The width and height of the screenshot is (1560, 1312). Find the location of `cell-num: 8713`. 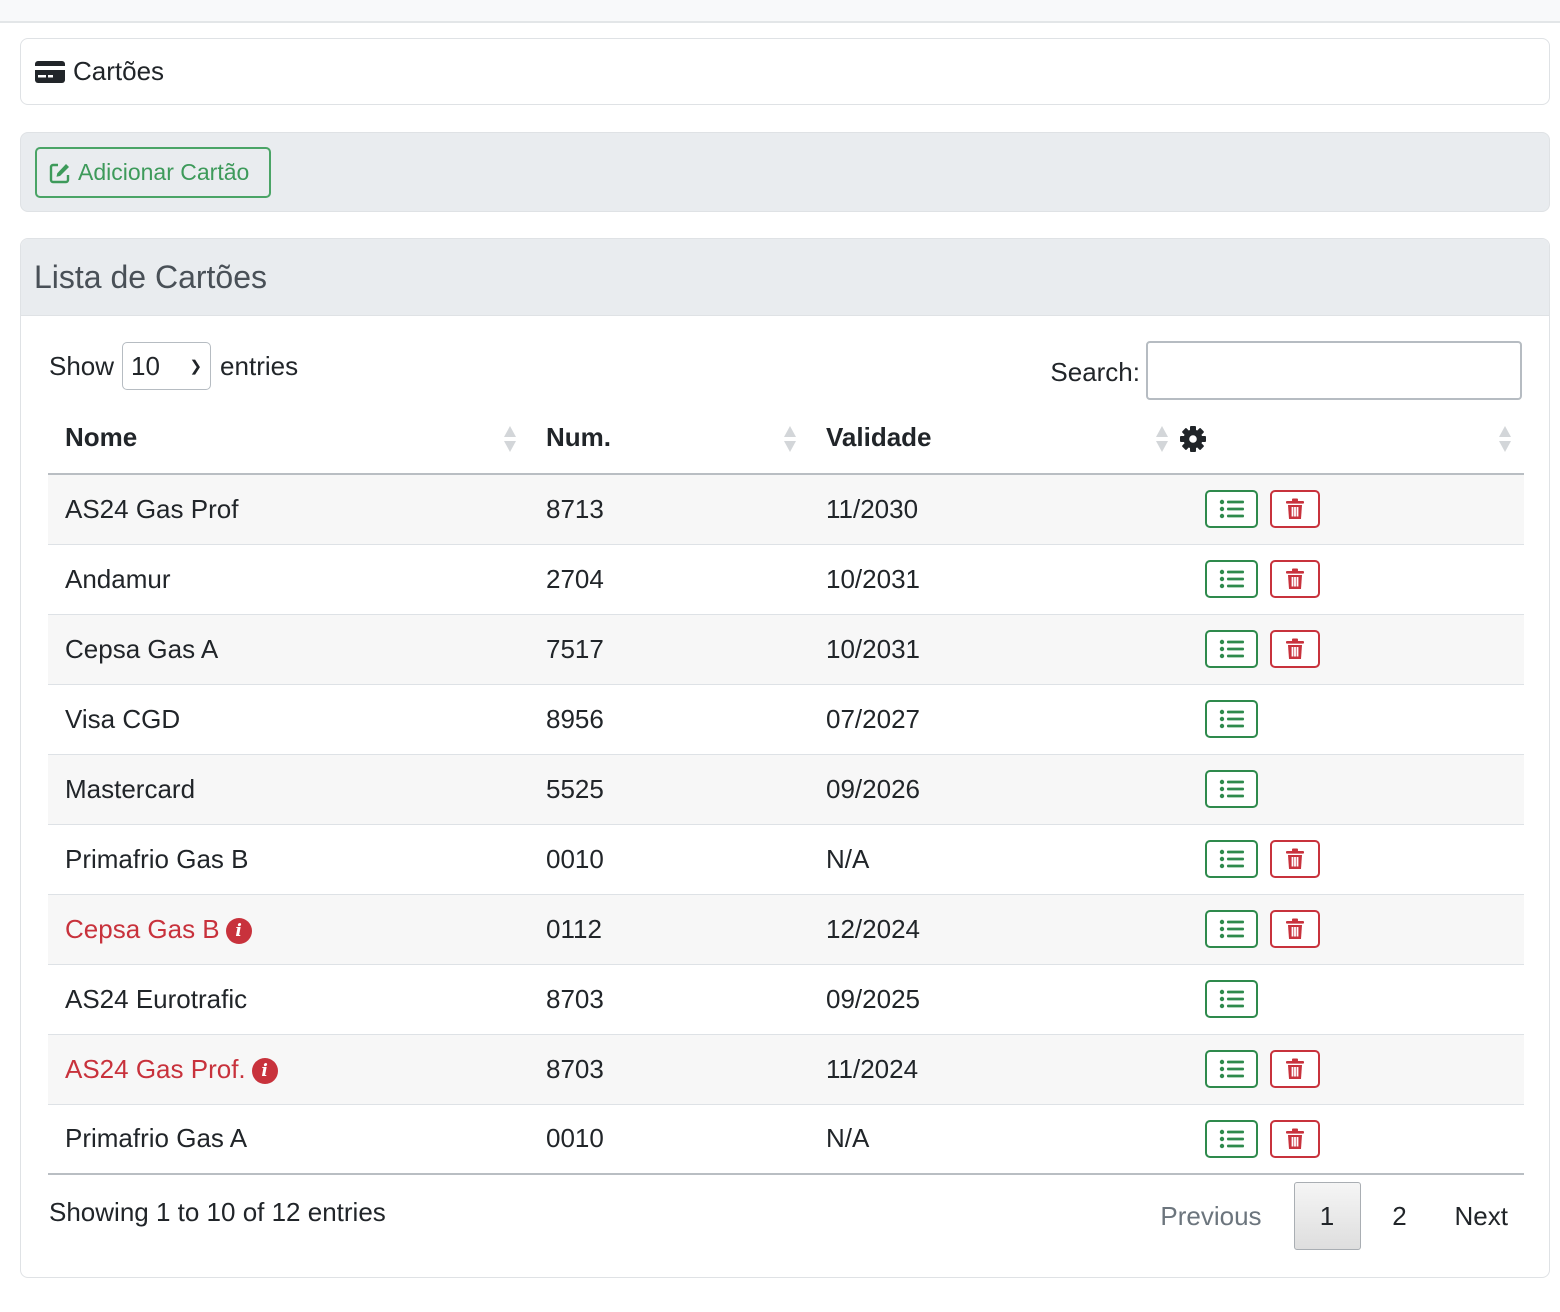

cell-num: 8713 is located at coordinates (669, 509).